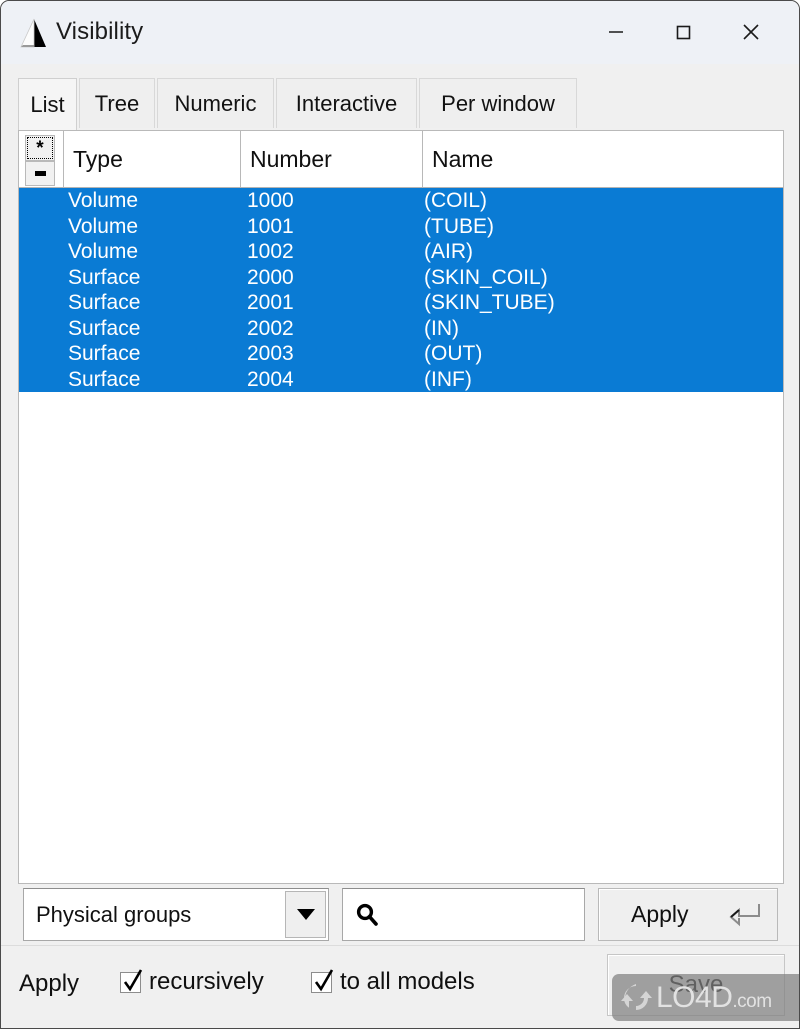  I want to click on table-row: Volume 1001 (TUBE), so click(401, 226).